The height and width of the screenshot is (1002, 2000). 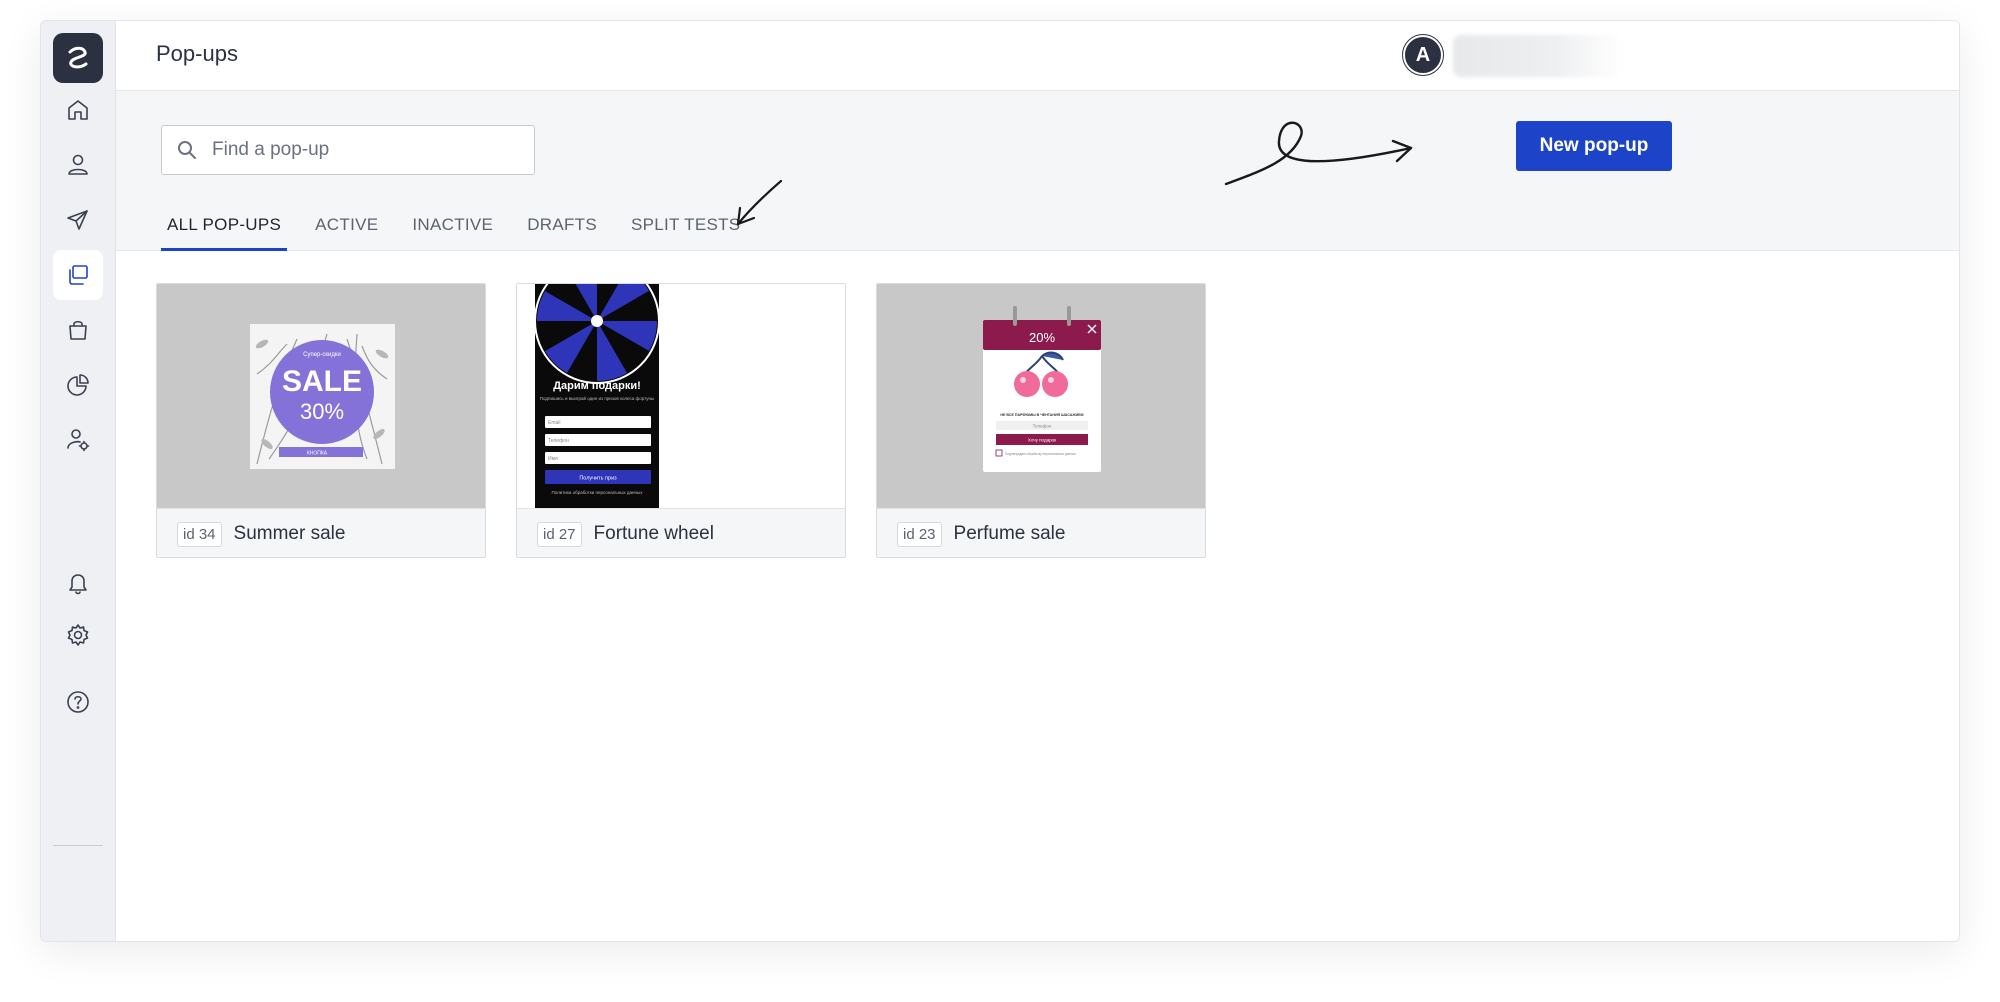 I want to click on summer-sale-preview: Супер-скидки SALE 30% КНОПКА, so click(x=322, y=396).